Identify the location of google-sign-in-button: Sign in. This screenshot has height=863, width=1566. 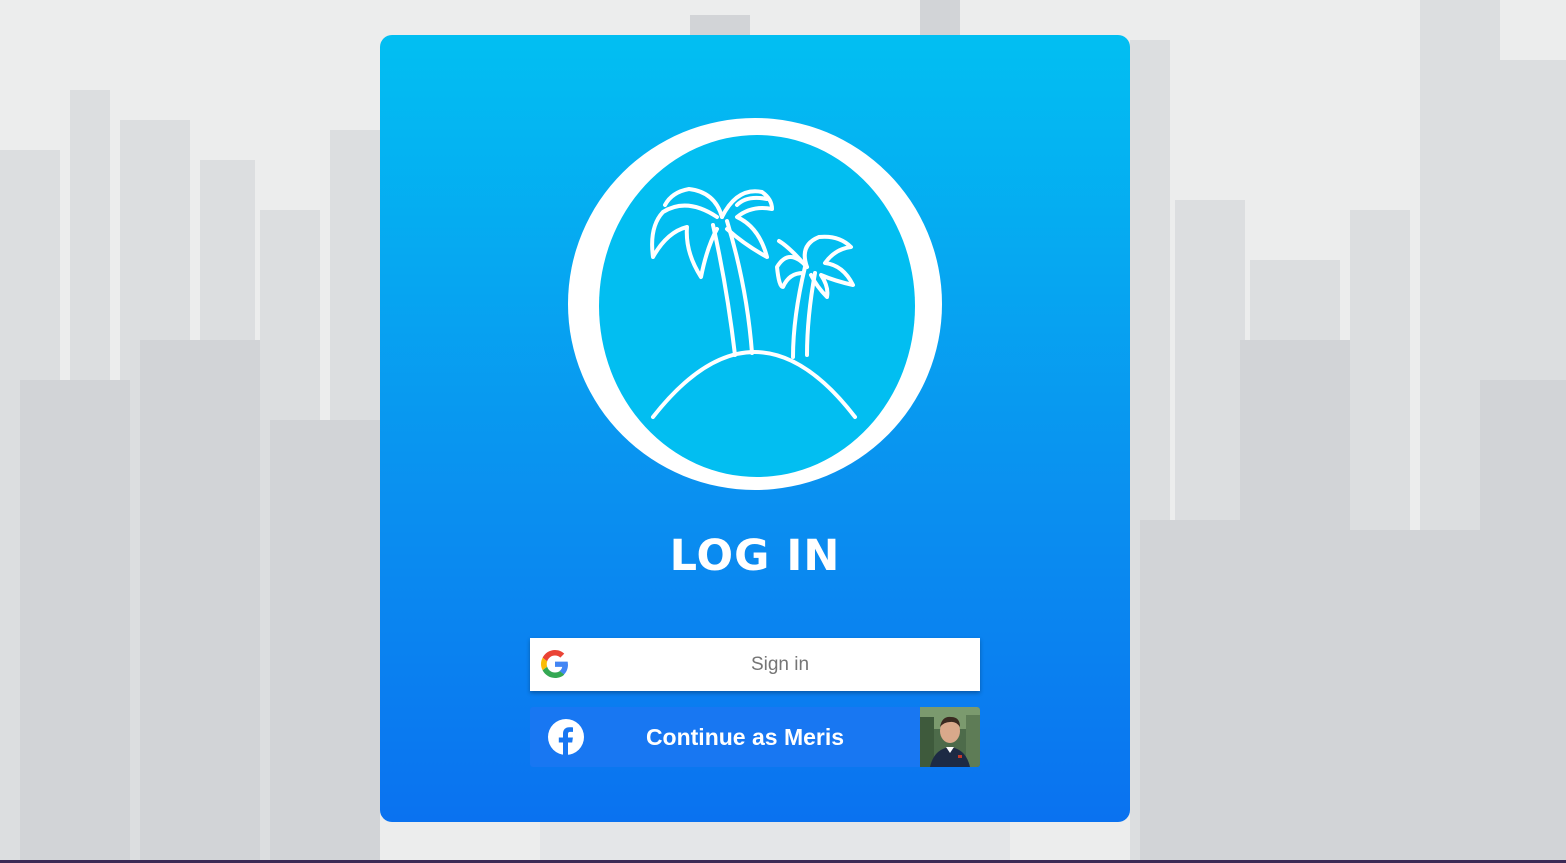
(755, 664).